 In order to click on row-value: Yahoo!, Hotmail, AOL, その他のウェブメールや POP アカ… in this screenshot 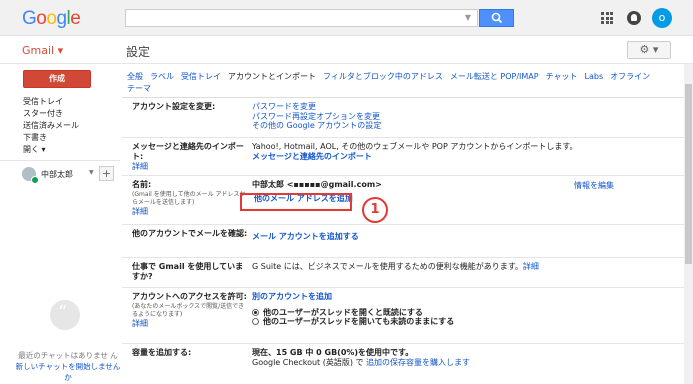, I will do `click(462, 151)`.